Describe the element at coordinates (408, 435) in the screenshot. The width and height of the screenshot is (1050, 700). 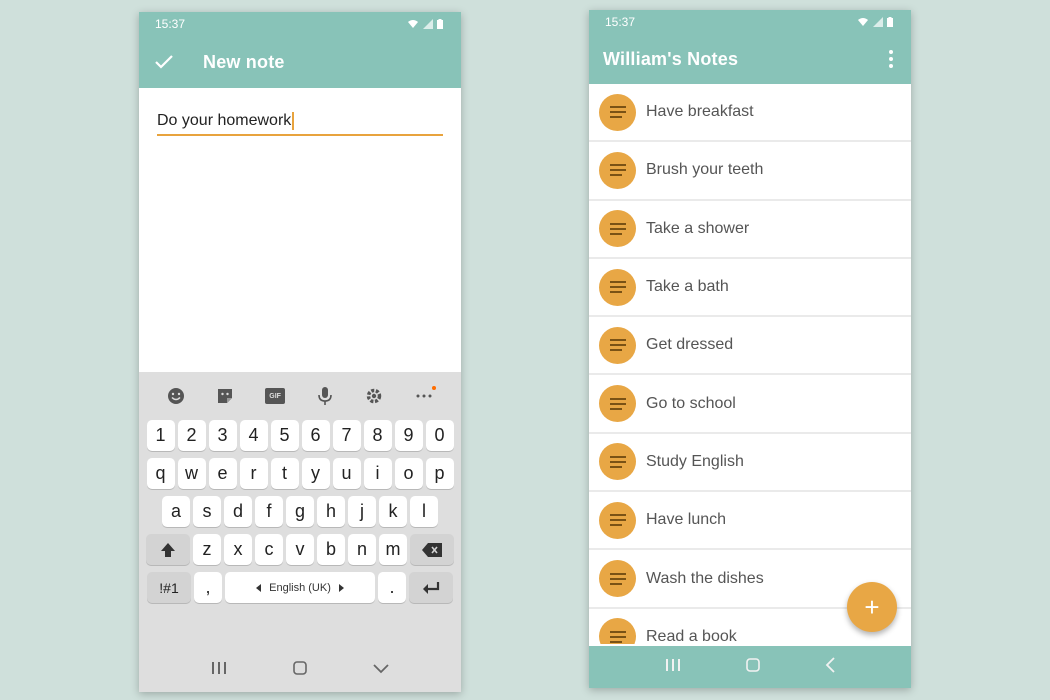
I see `key-9: 9` at that location.